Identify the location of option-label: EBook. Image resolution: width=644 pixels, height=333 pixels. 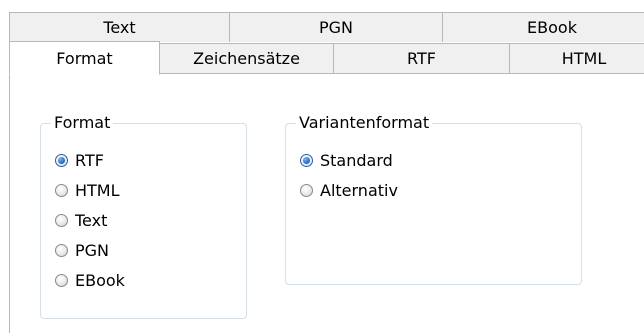
(100, 280).